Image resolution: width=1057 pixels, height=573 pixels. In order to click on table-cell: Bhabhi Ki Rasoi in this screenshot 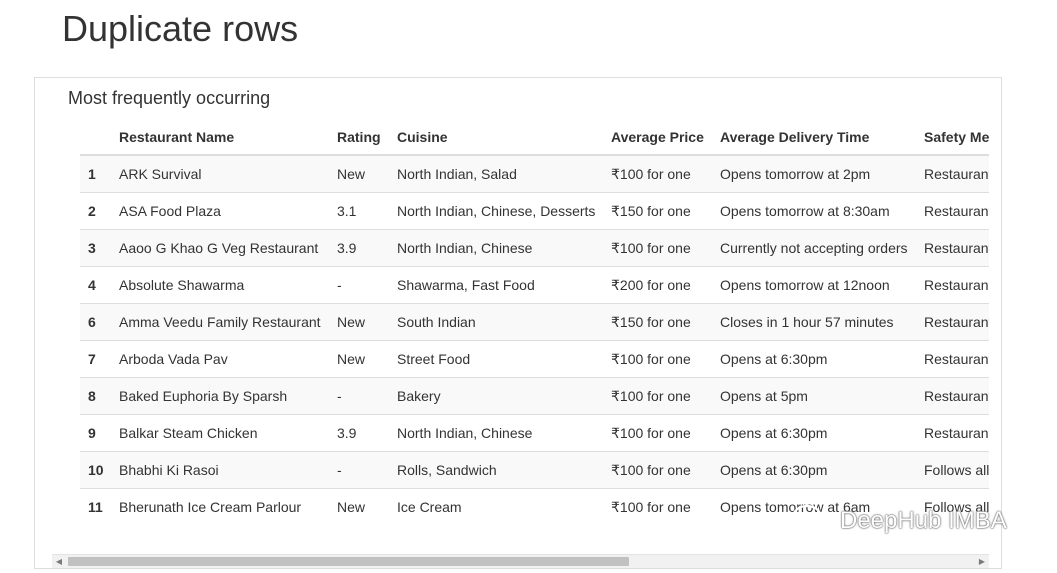, I will do `click(220, 470)`.